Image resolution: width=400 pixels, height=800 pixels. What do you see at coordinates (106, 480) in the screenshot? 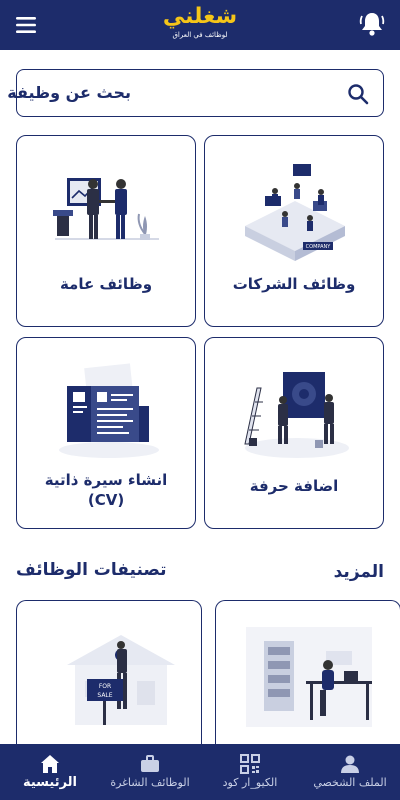
I see `create-cv-title-line1: انشاء سيرة ذاتية` at bounding box center [106, 480].